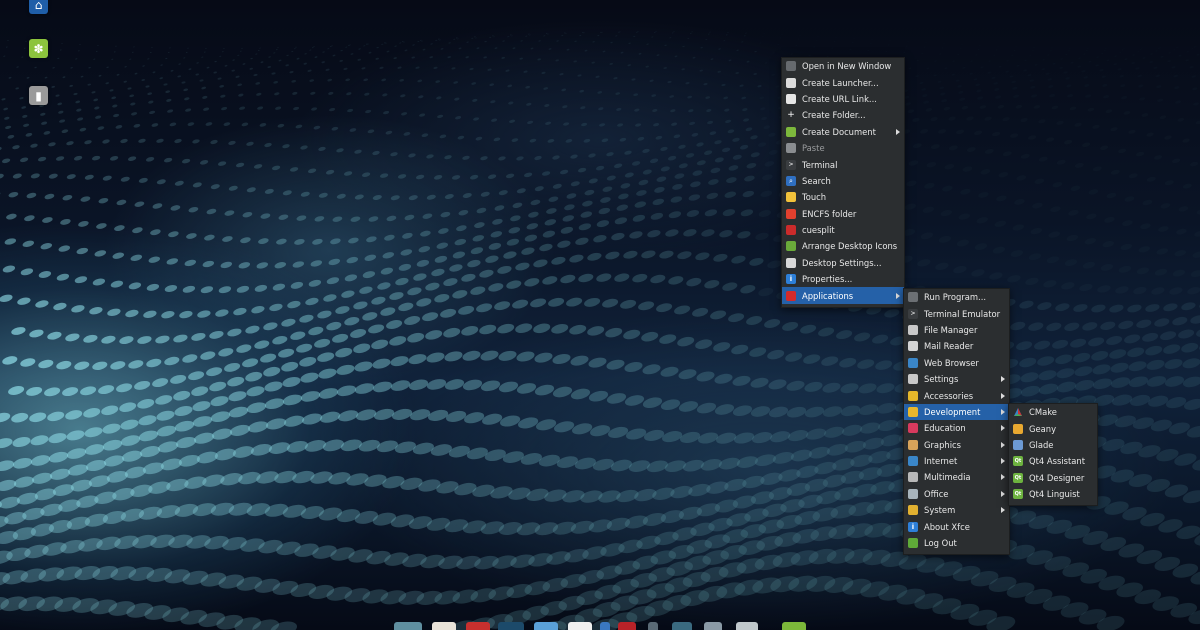 Image resolution: width=1200 pixels, height=630 pixels. I want to click on browser-icon, so click(444, 626).